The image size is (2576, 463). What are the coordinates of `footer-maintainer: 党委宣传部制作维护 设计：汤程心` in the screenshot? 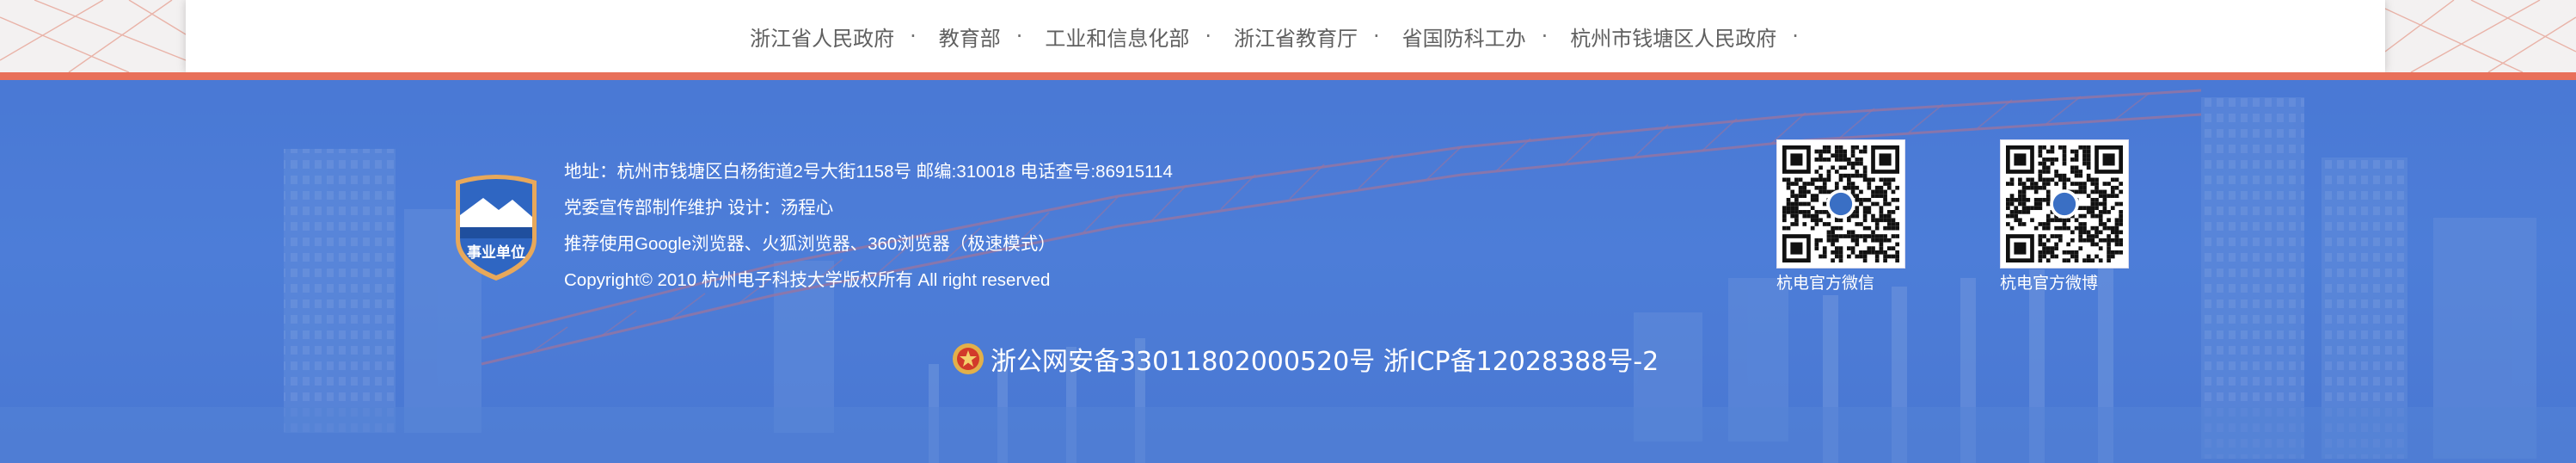 It's located at (699, 208).